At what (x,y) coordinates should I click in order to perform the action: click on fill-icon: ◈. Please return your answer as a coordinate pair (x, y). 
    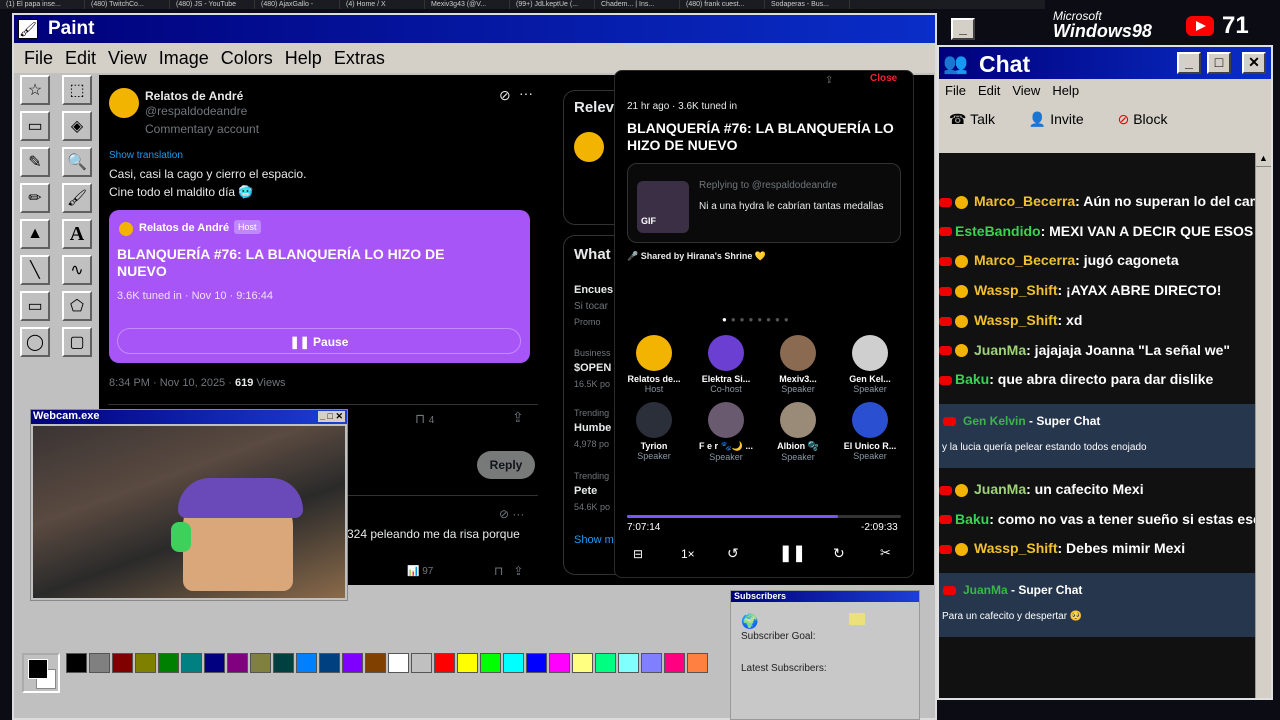
    Looking at the image, I should click on (77, 126).